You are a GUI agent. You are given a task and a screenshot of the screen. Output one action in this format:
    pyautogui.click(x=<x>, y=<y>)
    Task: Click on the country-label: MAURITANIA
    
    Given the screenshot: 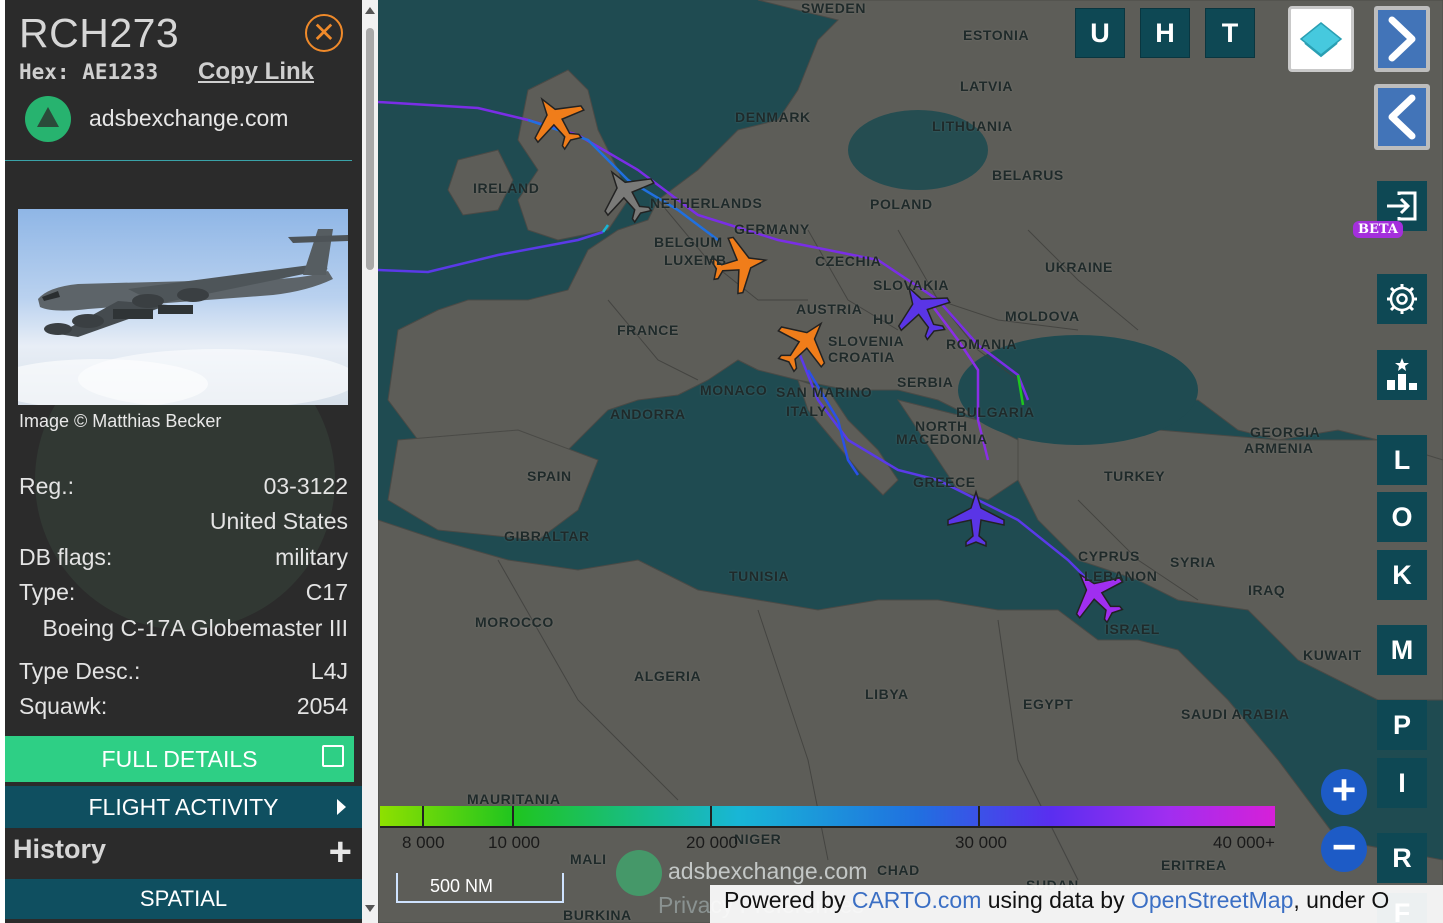 What is the action you would take?
    pyautogui.click(x=514, y=799)
    